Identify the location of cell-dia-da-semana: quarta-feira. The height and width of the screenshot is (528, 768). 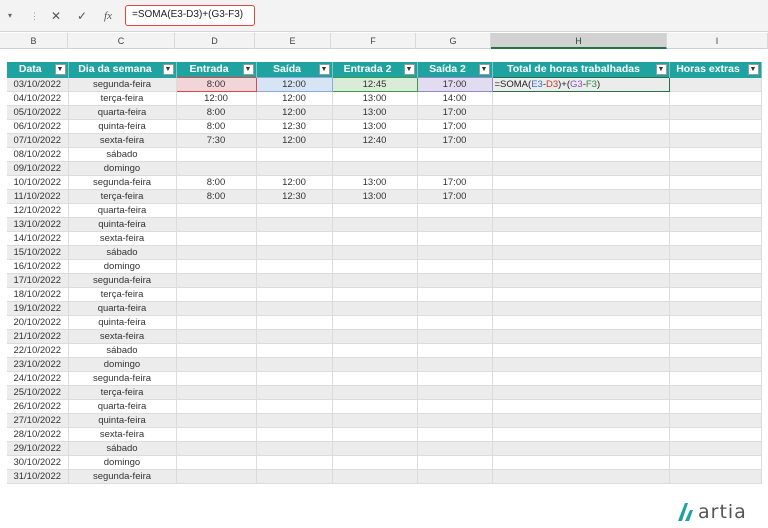
(122, 406).